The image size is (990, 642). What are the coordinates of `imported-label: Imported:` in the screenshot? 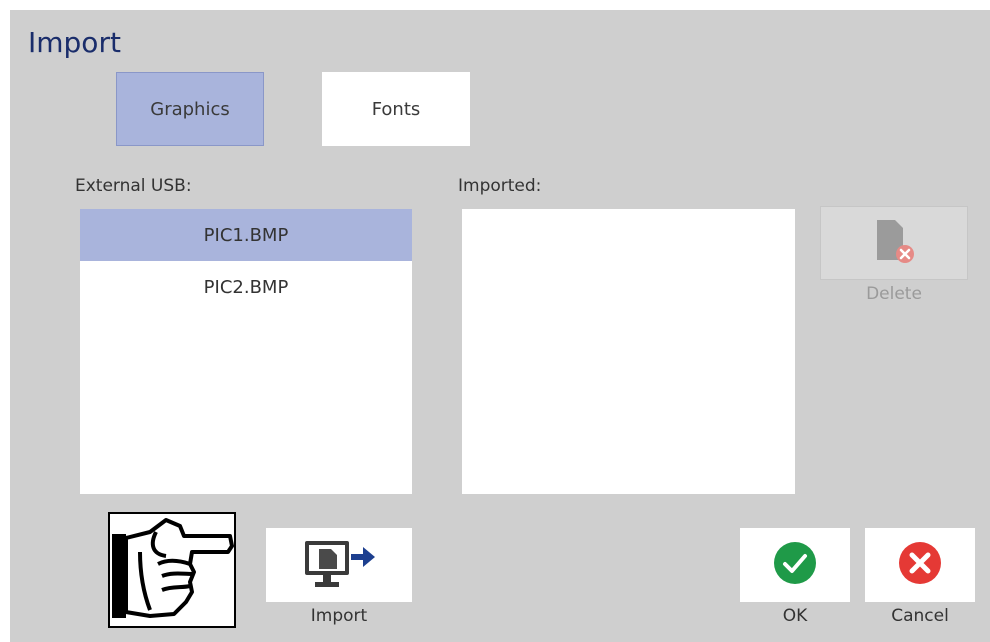 It's located at (500, 186).